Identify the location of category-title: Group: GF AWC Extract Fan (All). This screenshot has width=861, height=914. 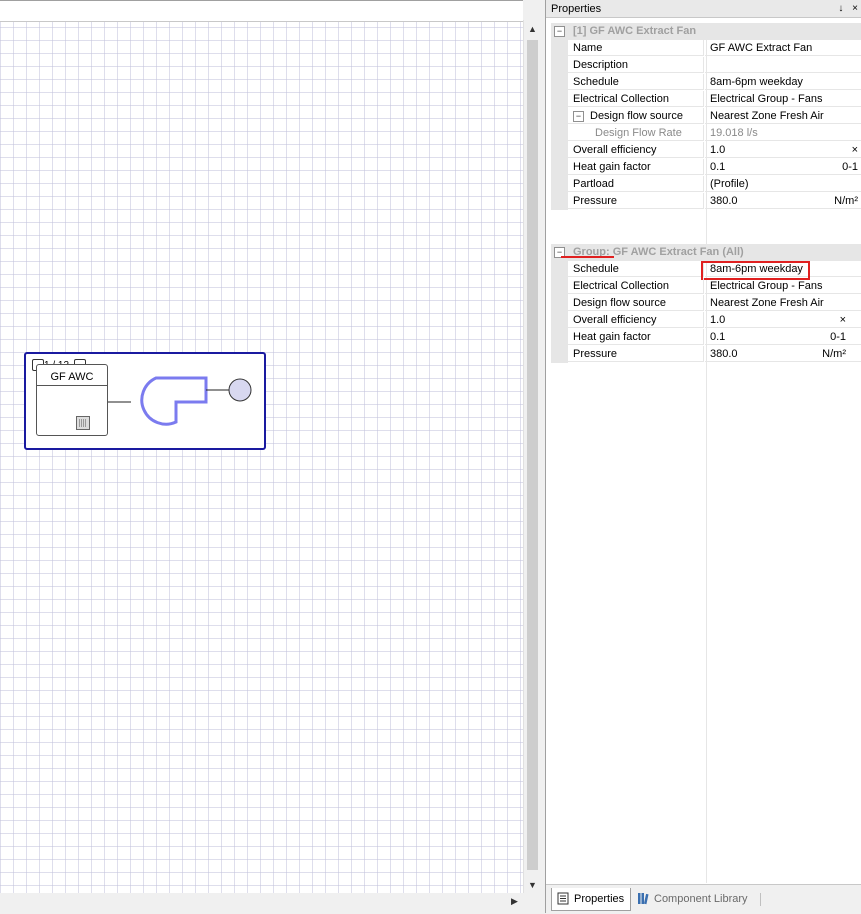
(658, 252).